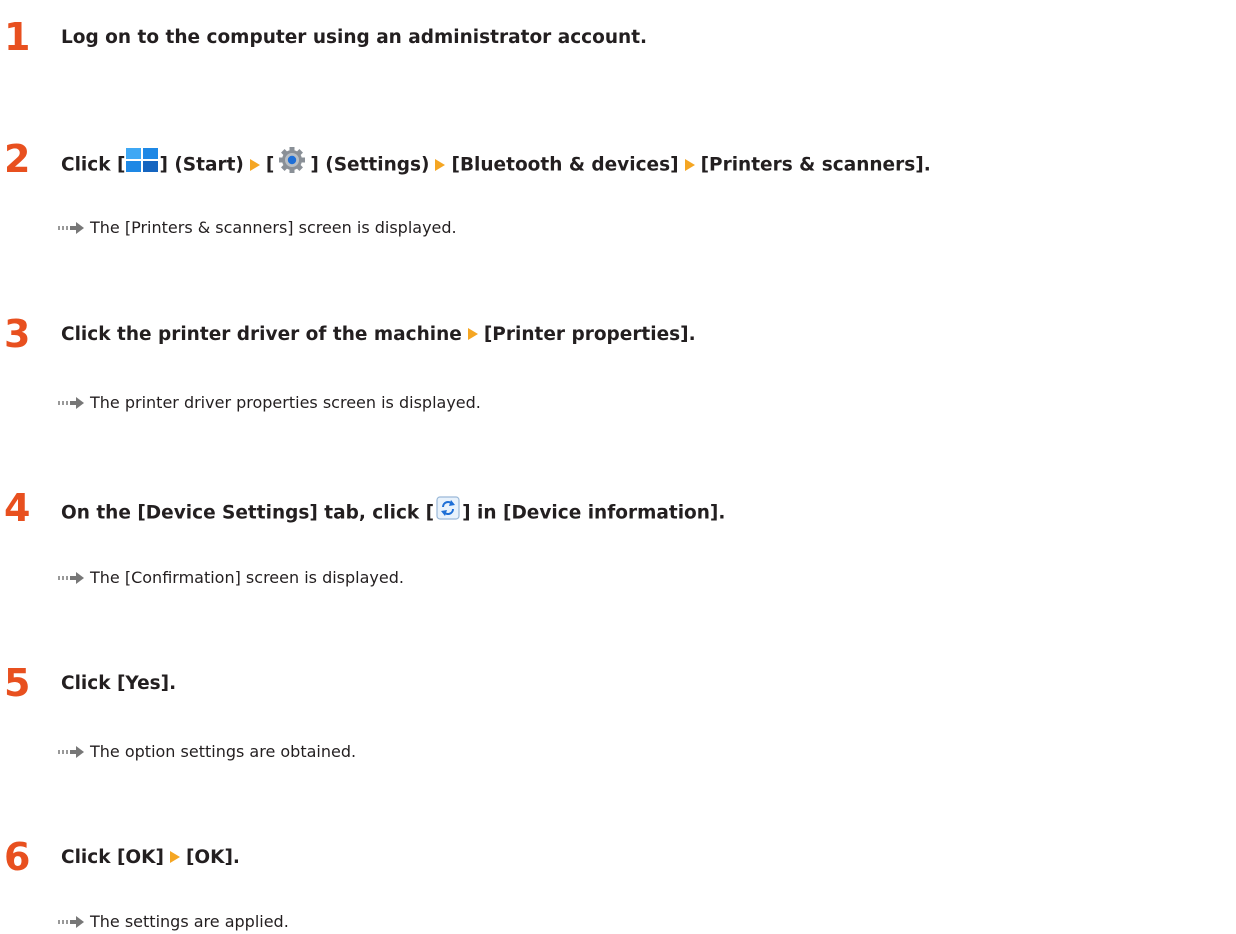 This screenshot has width=1236, height=934. I want to click on result-4: The [Confirmation] screen is displayed., so click(231, 578).